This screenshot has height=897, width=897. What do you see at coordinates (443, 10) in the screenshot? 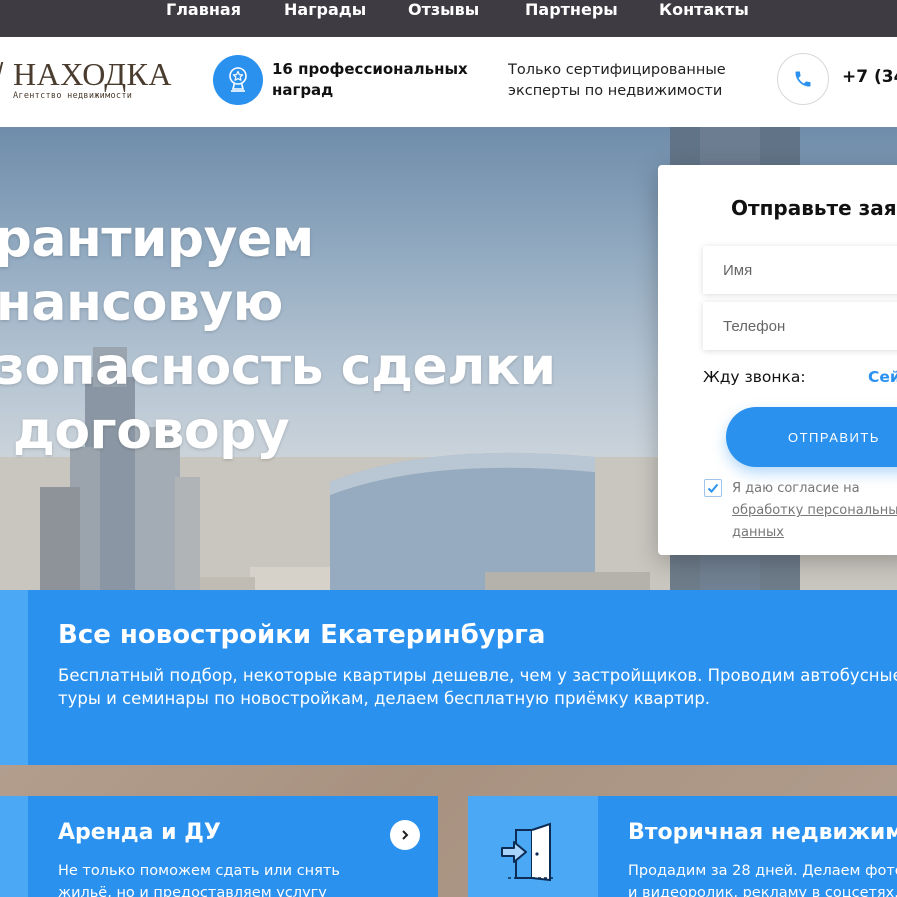
I see `nav-item-reviews: Отзывы` at bounding box center [443, 10].